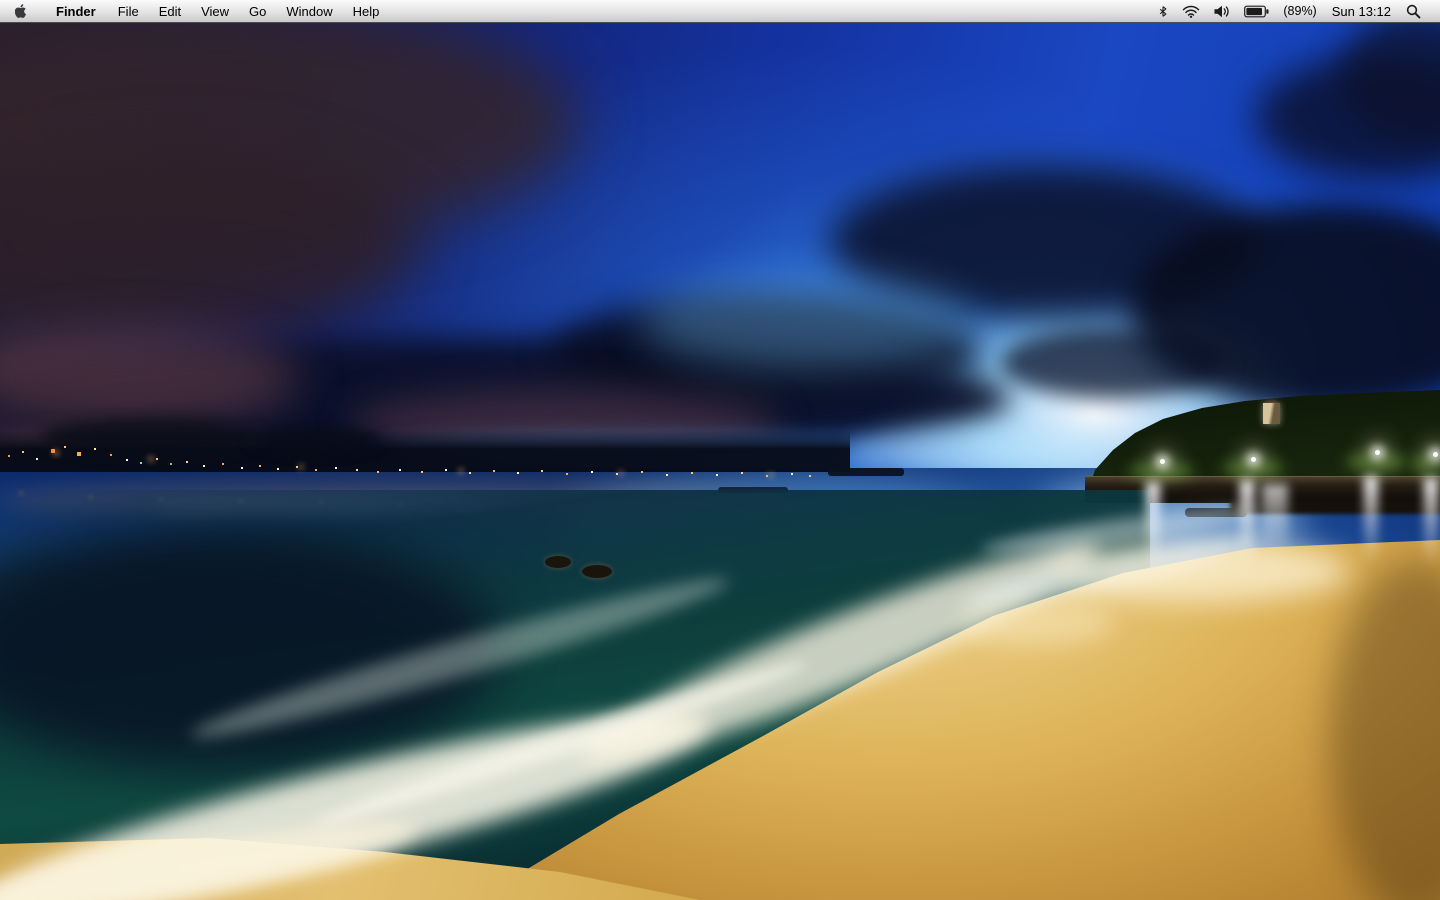 Image resolution: width=1440 pixels, height=900 pixels. I want to click on battery-menu, so click(1256, 11).